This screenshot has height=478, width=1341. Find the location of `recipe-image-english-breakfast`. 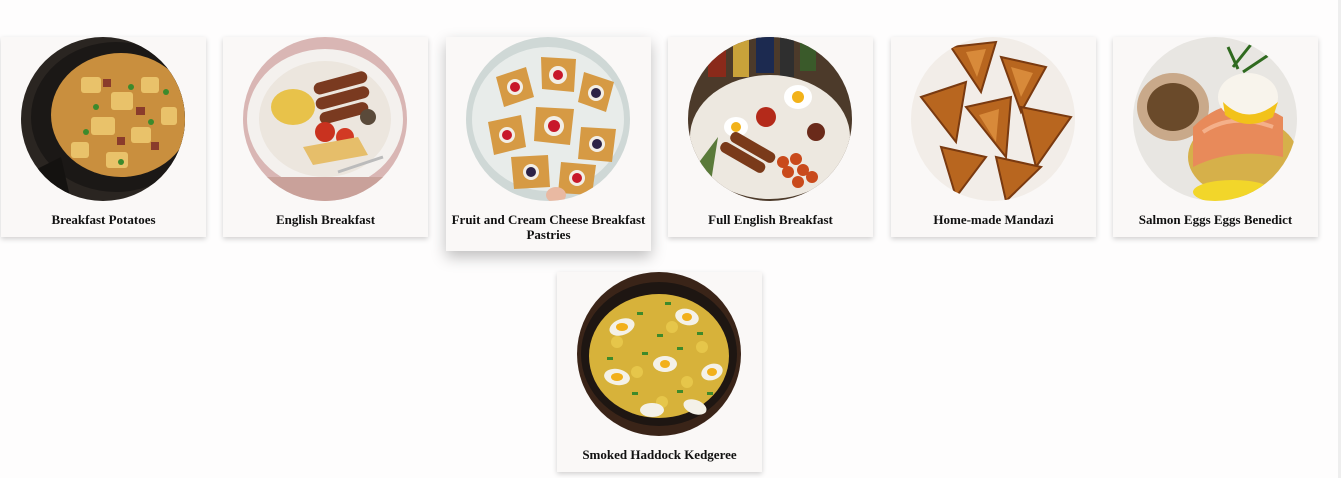

recipe-image-english-breakfast is located at coordinates (325, 119).